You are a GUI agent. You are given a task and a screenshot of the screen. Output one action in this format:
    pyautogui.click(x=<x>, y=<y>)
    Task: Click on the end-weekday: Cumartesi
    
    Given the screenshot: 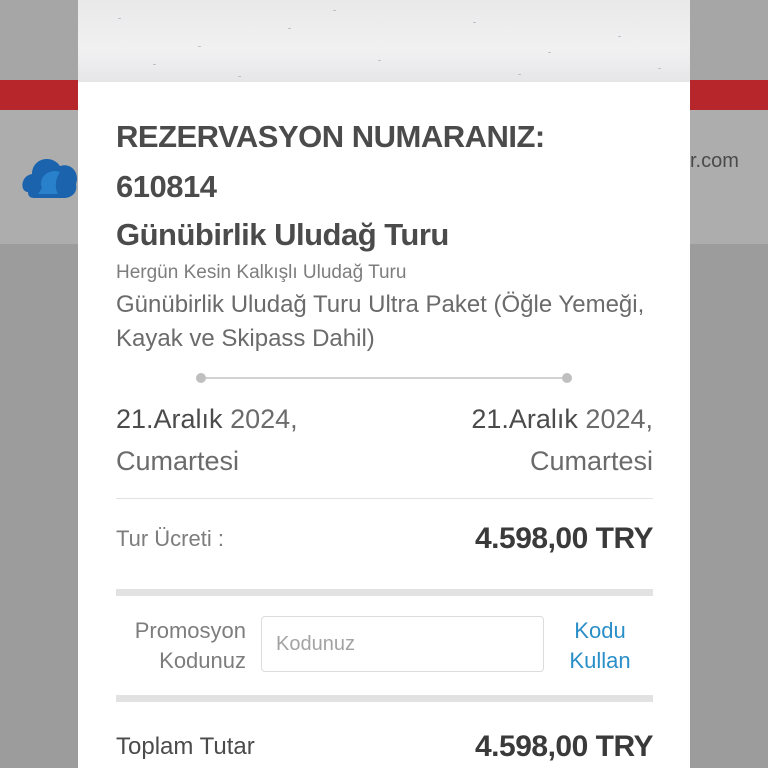 What is the action you would take?
    pyautogui.click(x=591, y=461)
    